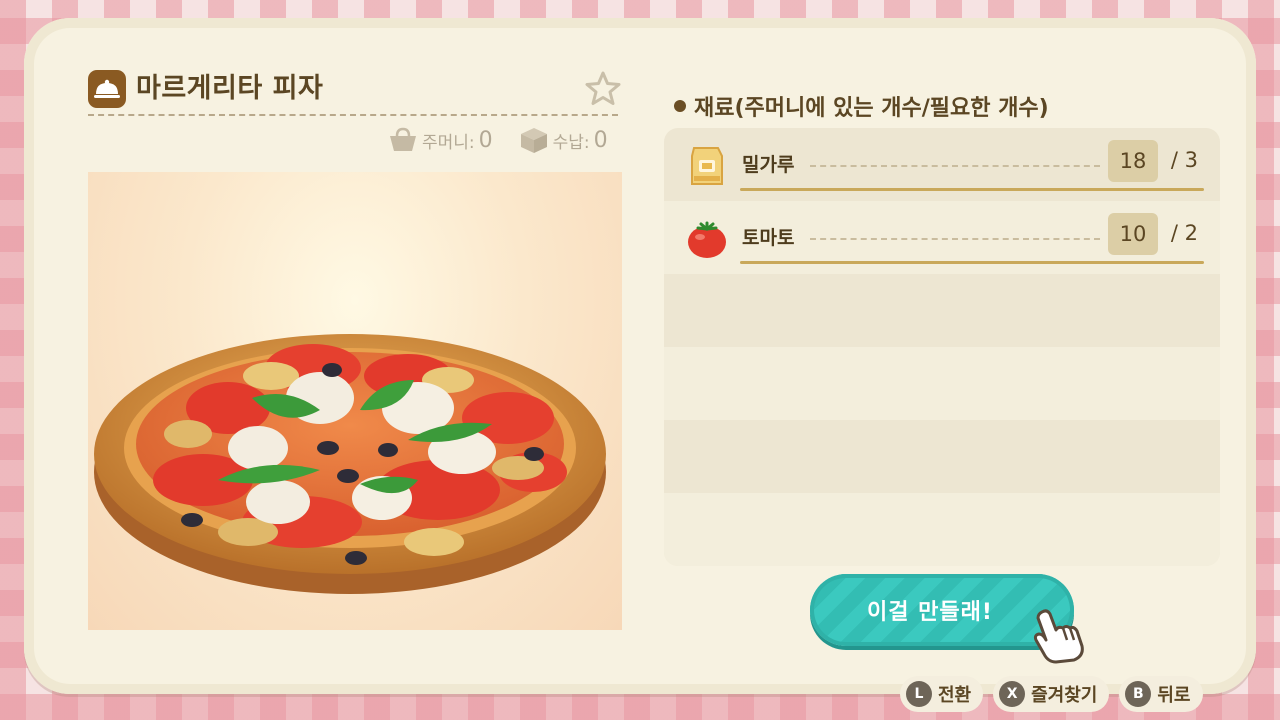 The width and height of the screenshot is (1280, 720). I want to click on ingredients-header: 재료(주머니에 있는 개수/필요한 개수), so click(861, 106).